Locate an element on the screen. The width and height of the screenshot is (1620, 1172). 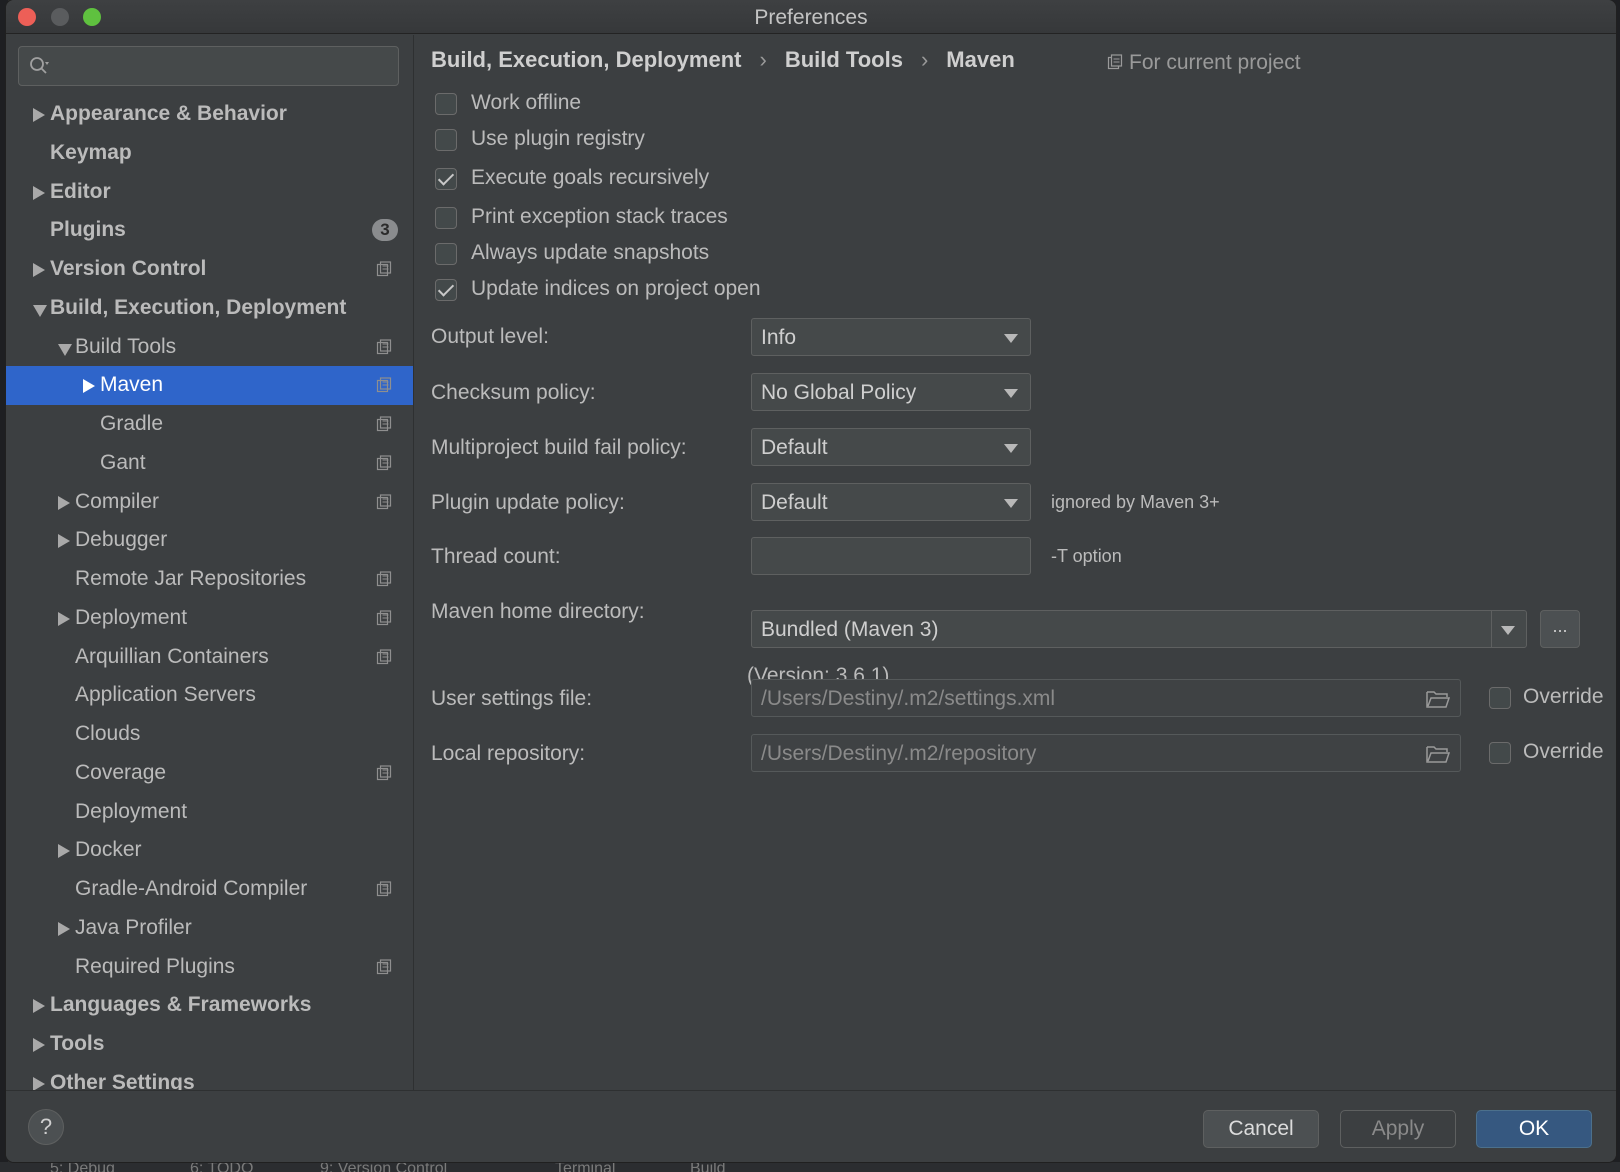
plugin-update-policy-value: Default is located at coordinates (794, 502).